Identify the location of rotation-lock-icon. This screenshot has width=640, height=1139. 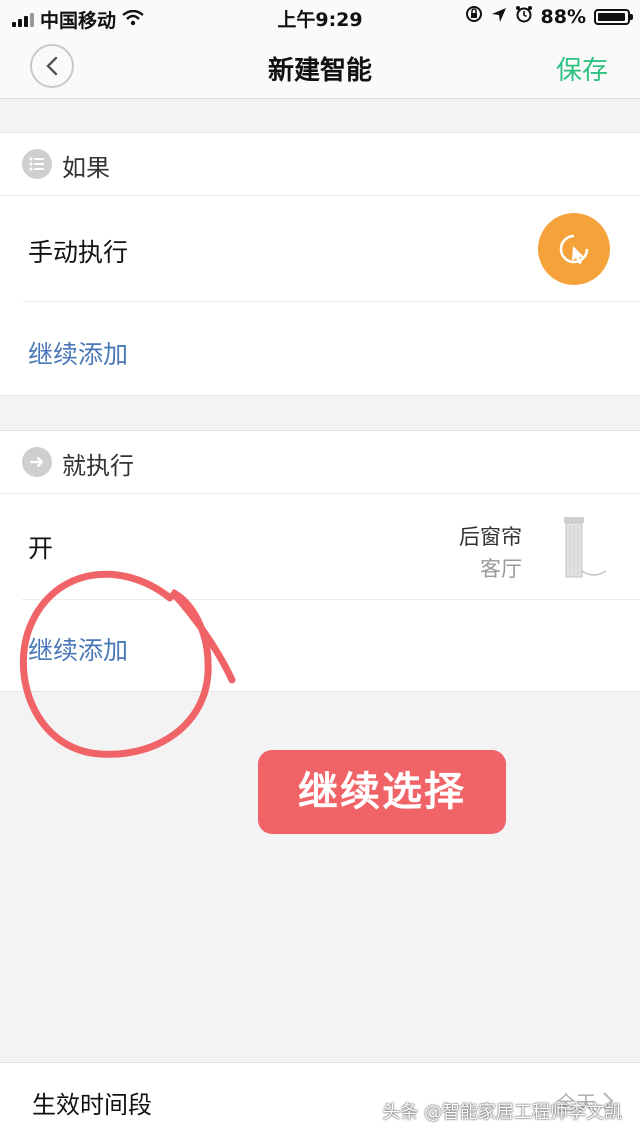
(474, 16).